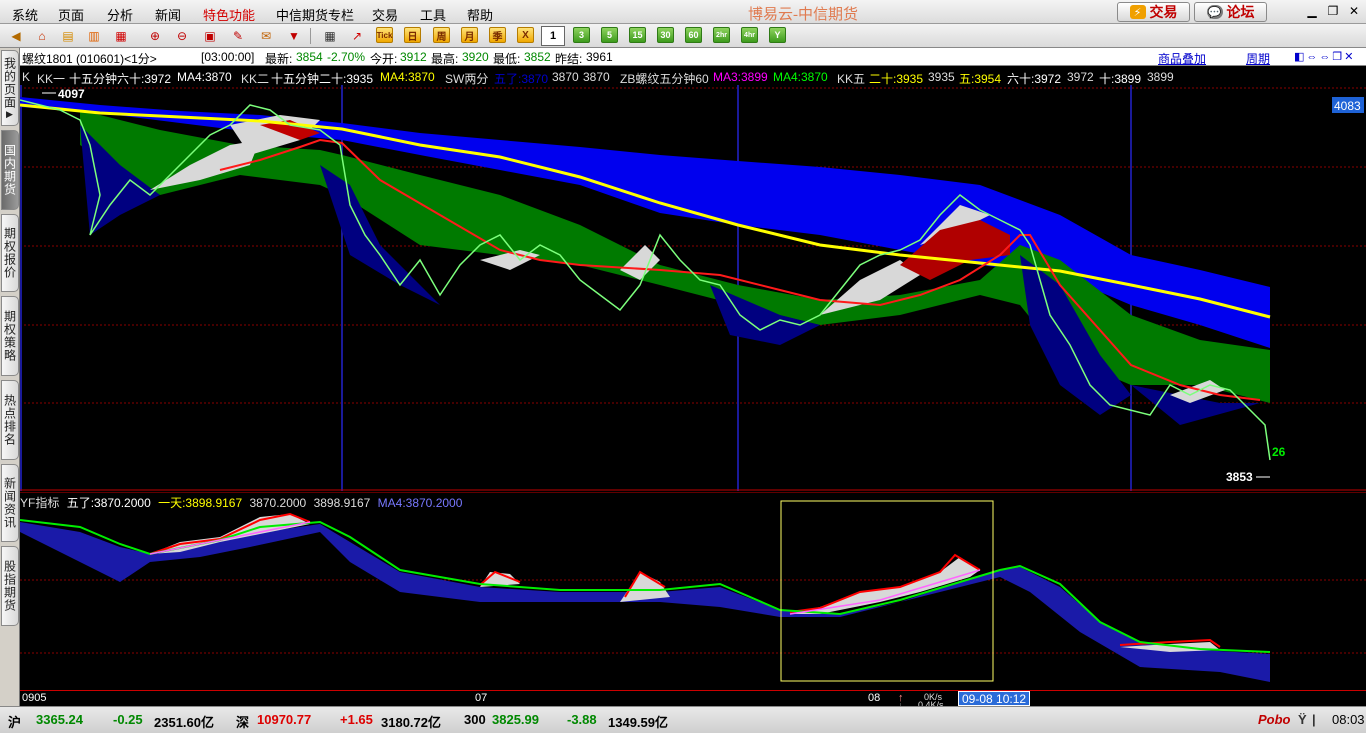  Describe the element at coordinates (1214, 12) in the screenshot. I see `chat-bubble-icon: 💬` at that location.